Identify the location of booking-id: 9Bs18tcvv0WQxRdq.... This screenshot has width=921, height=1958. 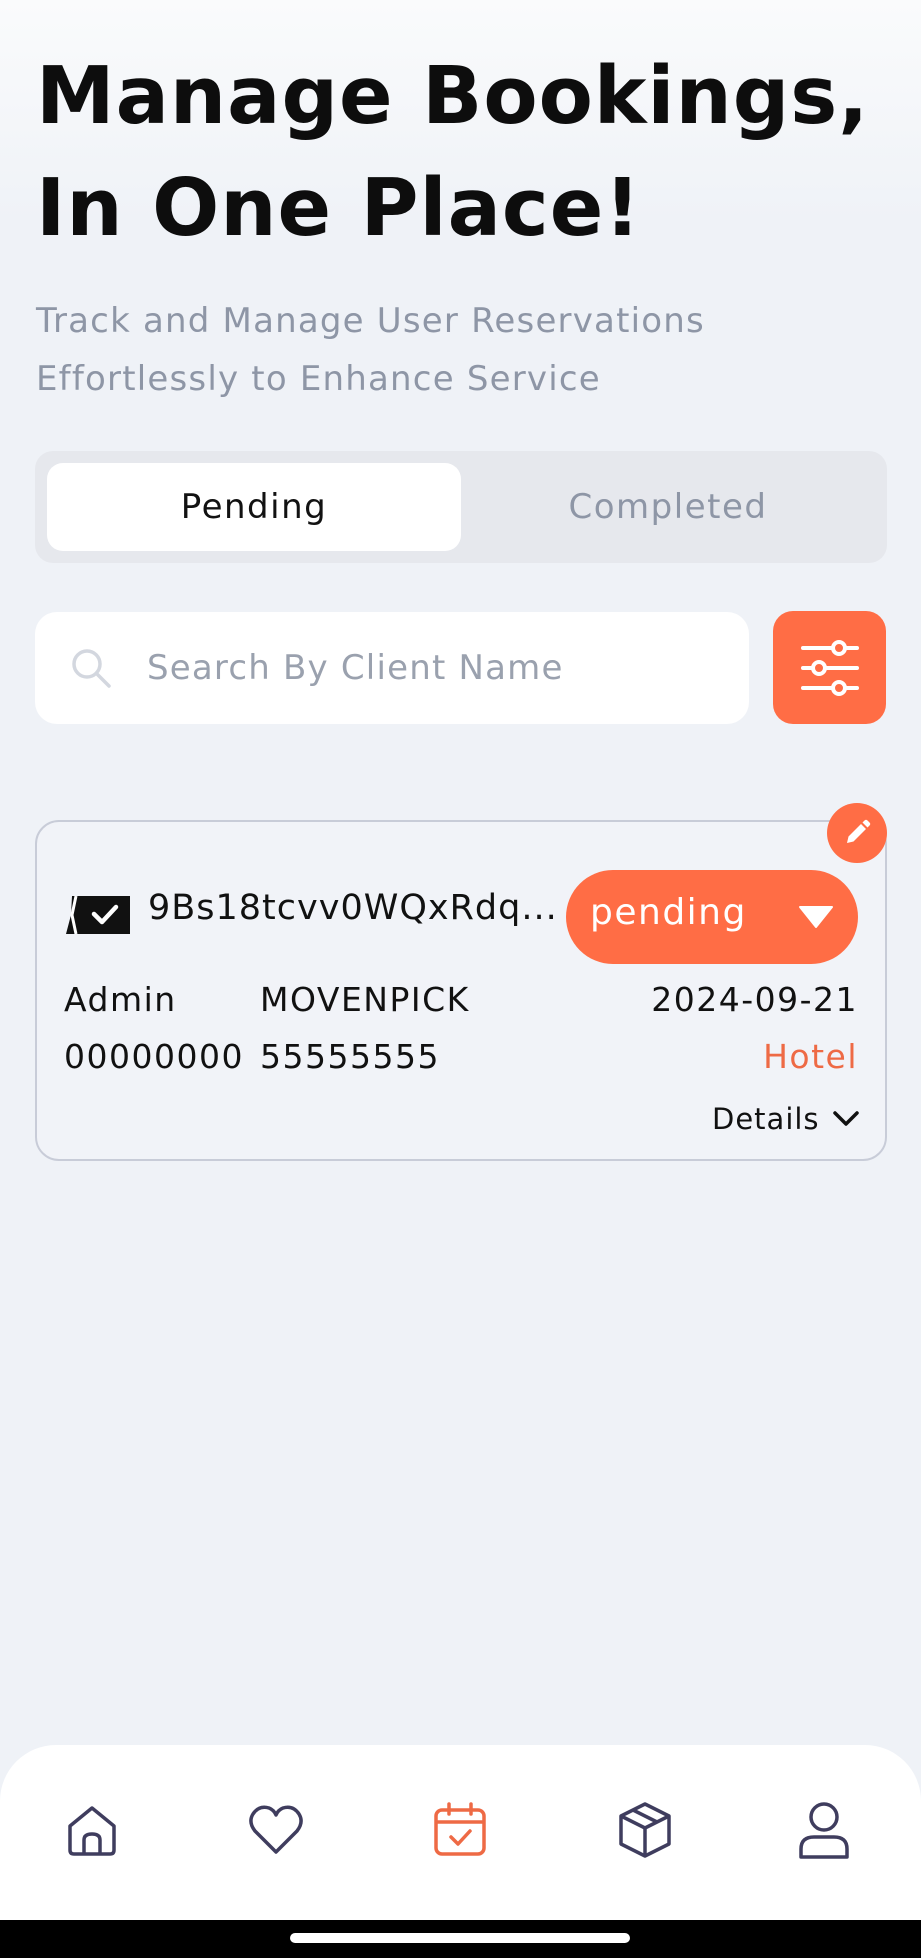
(353, 908).